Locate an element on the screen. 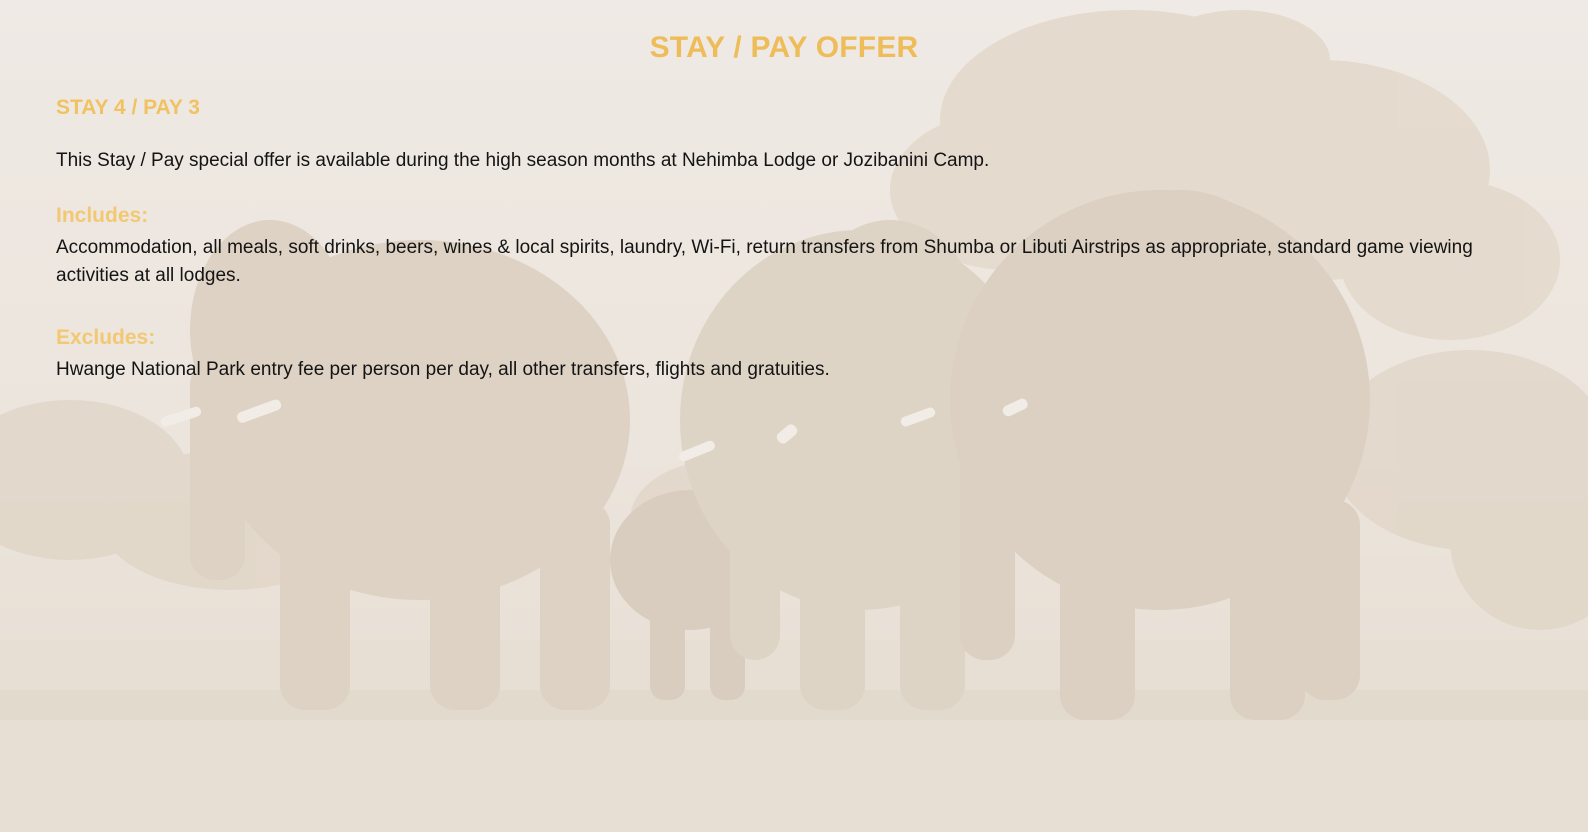 Image resolution: width=1588 pixels, height=832 pixels. page-title: STAY / PAY OFFER is located at coordinates (784, 47).